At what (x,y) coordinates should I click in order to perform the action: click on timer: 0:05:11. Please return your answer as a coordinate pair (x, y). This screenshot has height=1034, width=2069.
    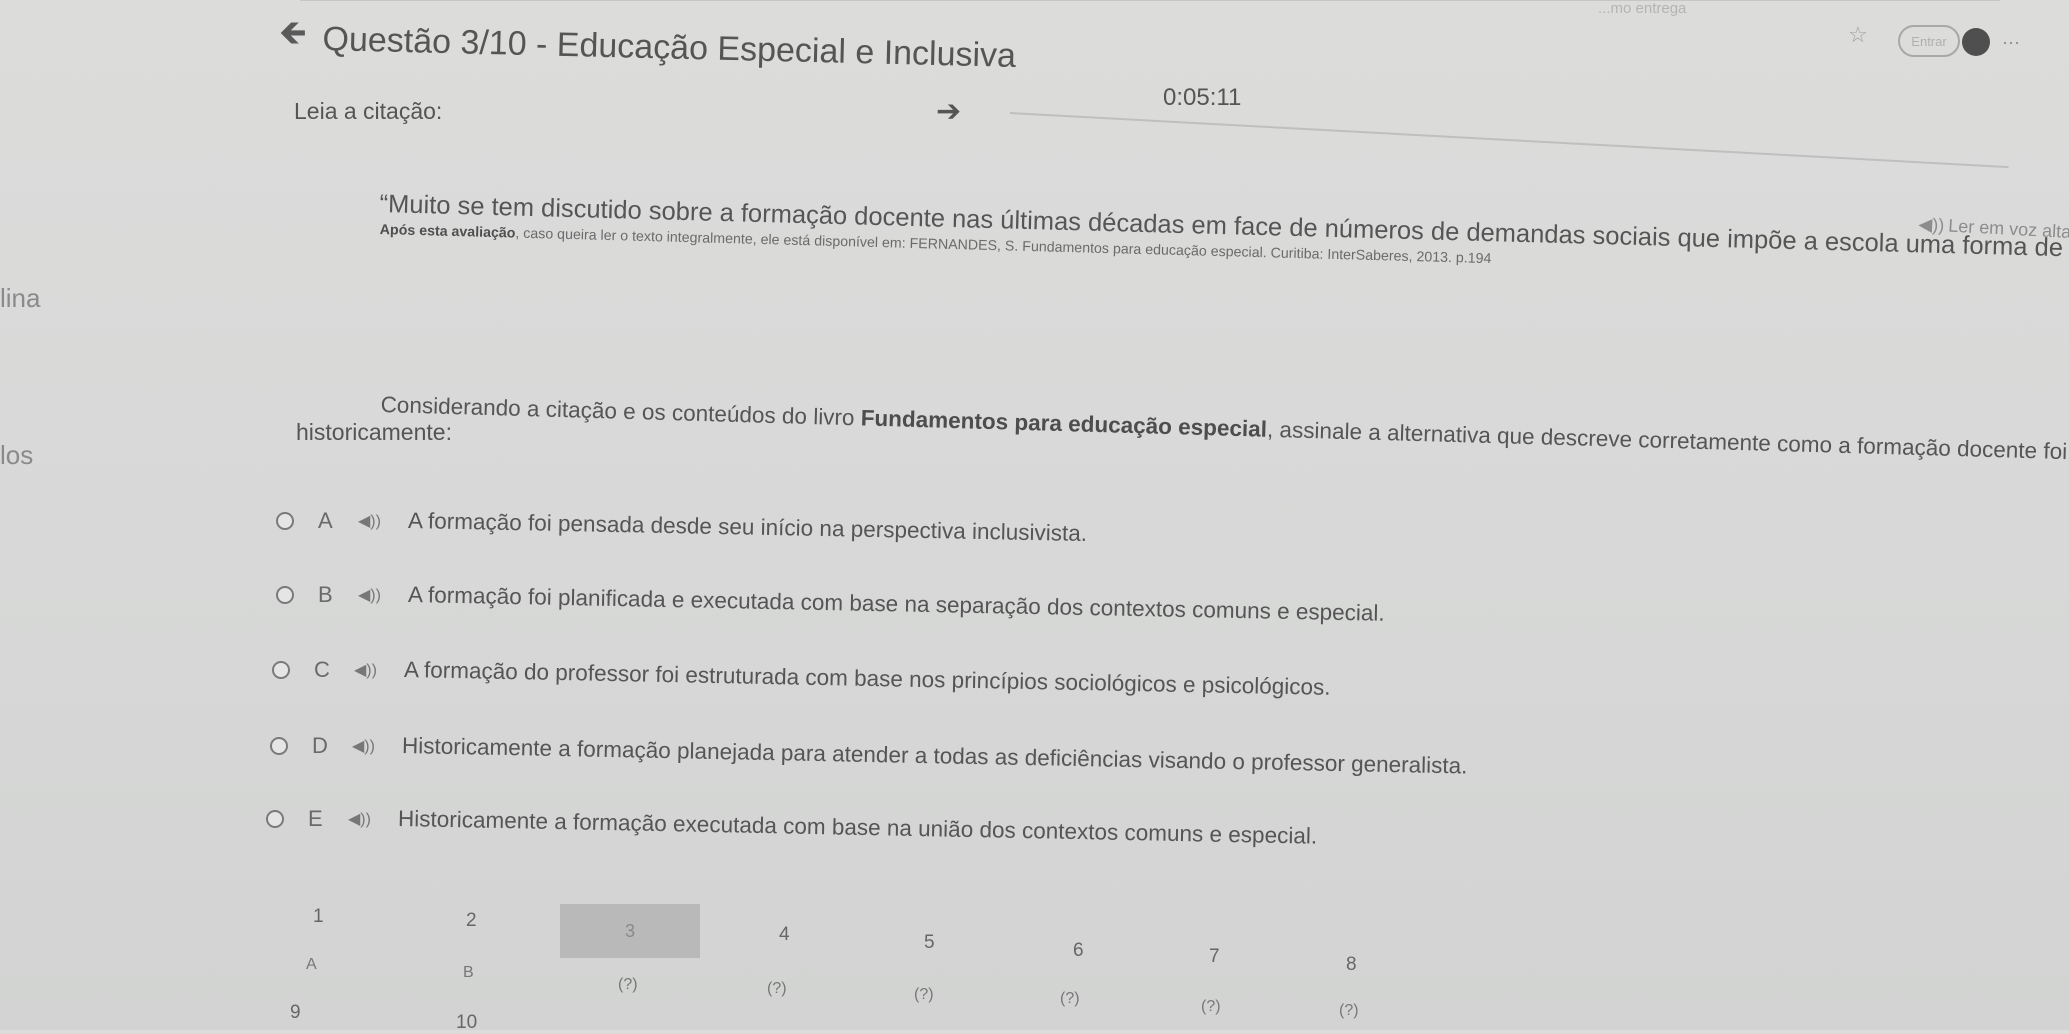
    Looking at the image, I should click on (1202, 97).